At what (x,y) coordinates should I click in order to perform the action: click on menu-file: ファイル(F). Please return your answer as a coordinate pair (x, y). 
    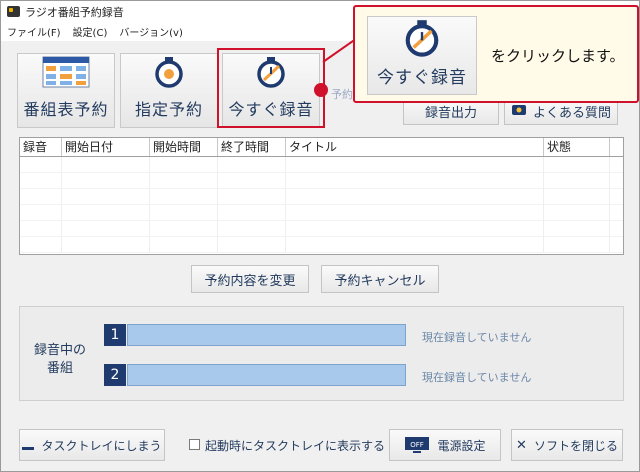
    Looking at the image, I should click on (34, 31).